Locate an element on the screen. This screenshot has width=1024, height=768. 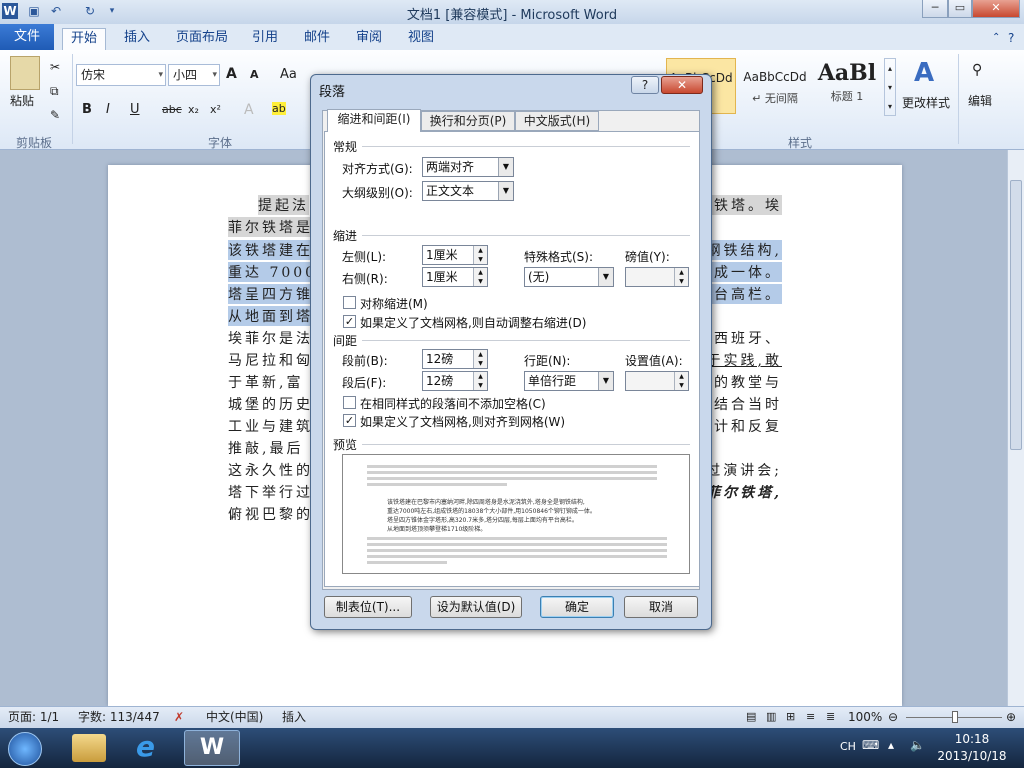
language-indicator: 中文(中国) is located at coordinates (234, 717).